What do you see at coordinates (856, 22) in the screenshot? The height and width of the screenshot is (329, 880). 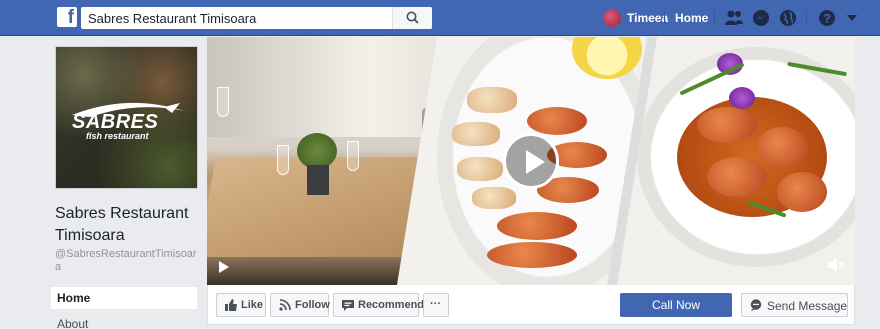 I see `caret-down-icon` at bounding box center [856, 22].